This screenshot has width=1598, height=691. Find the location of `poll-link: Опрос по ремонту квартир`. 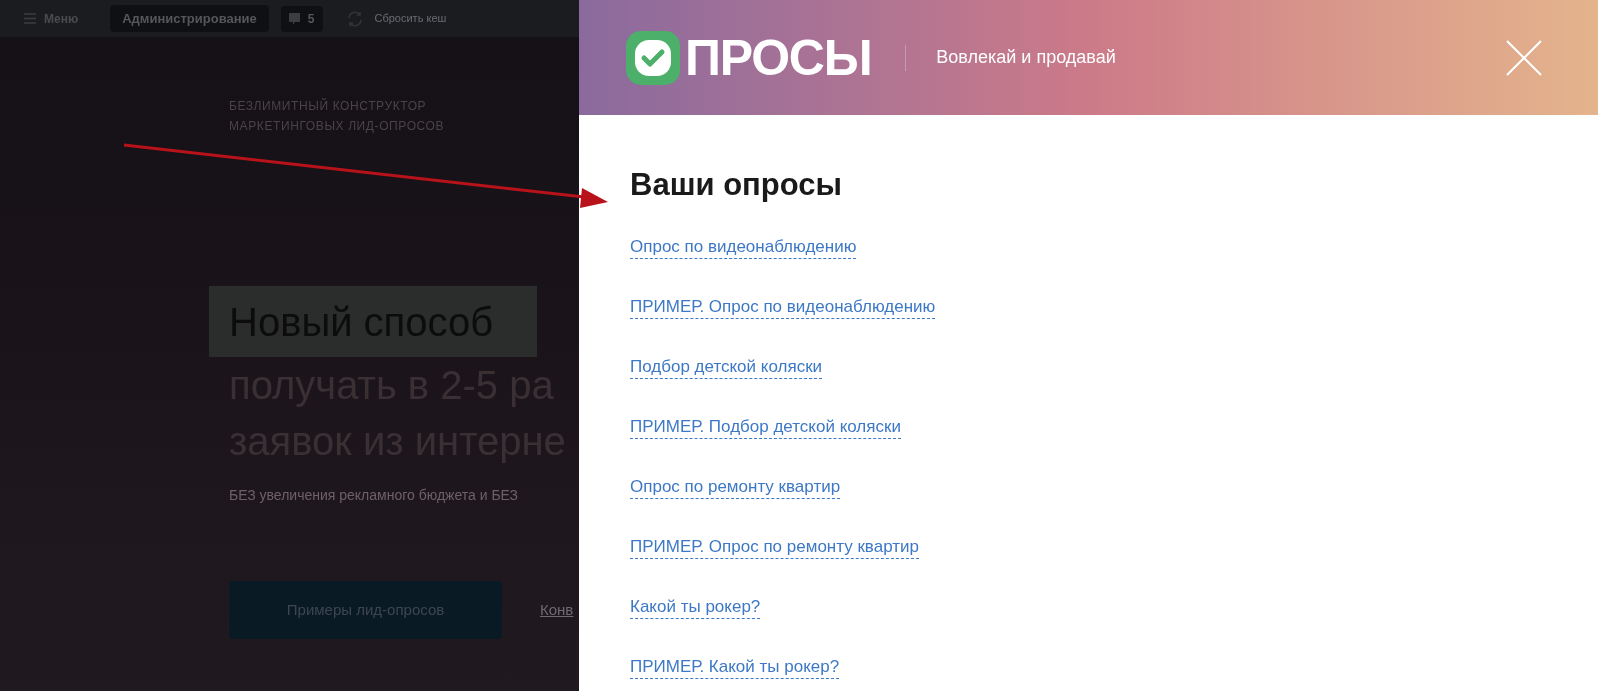

poll-link: Опрос по ремонту квартир is located at coordinates (735, 487).